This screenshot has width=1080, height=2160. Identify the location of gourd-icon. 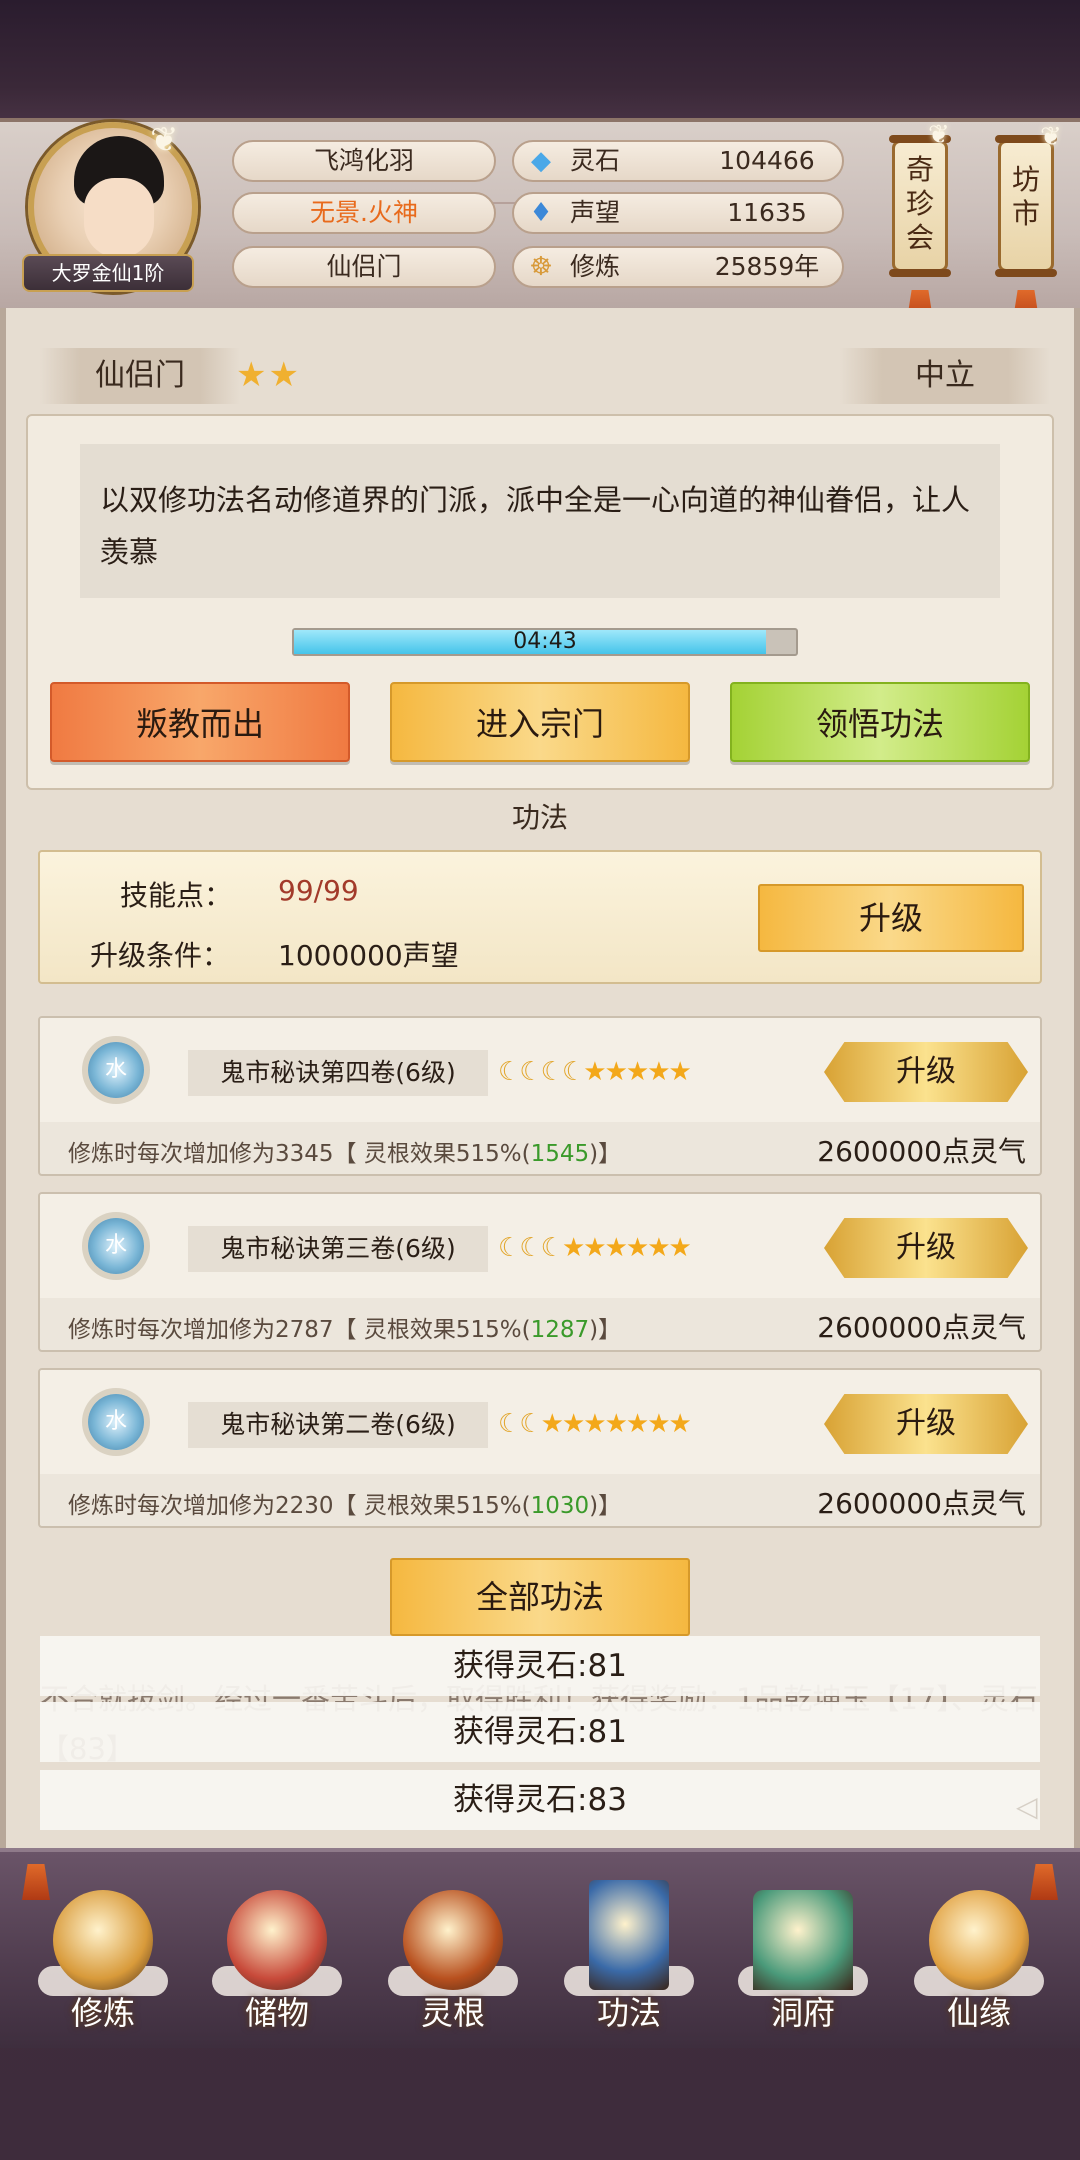
(979, 1940).